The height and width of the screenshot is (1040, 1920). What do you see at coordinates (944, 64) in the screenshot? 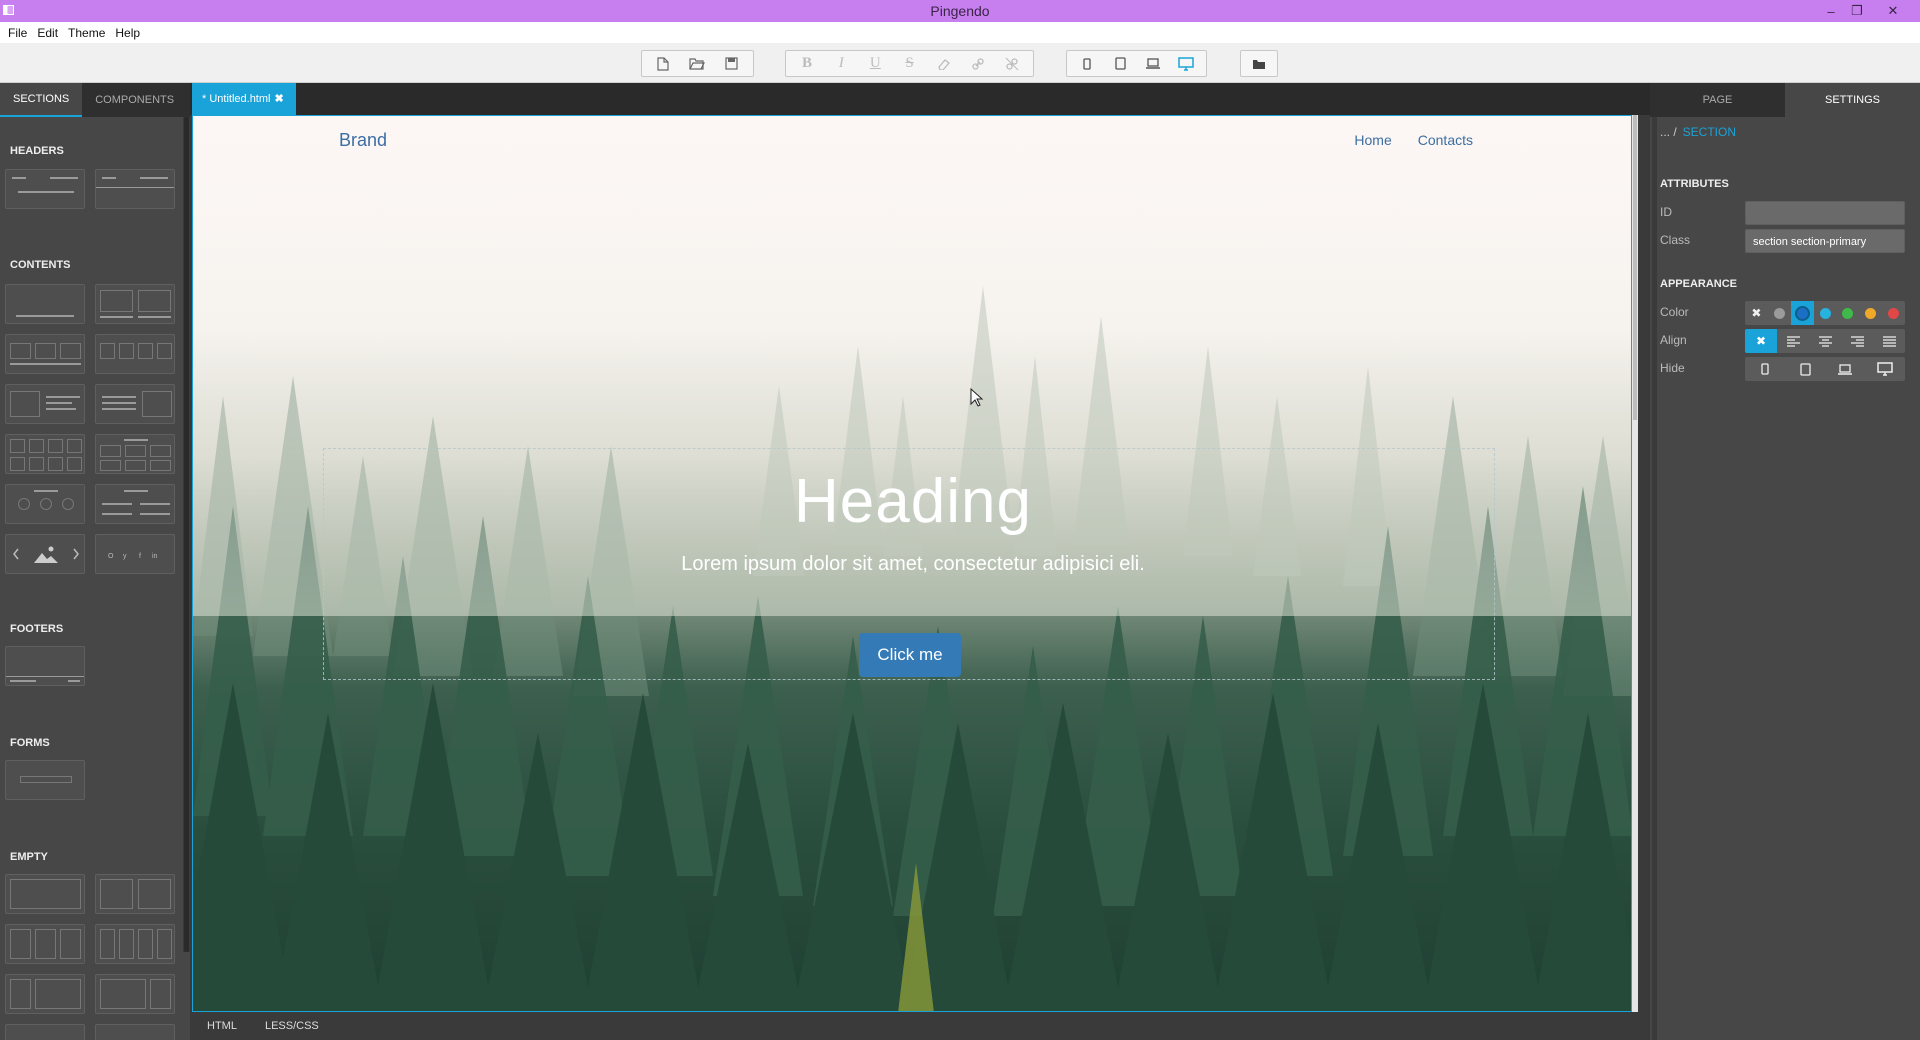
I see `eraser-icon` at bounding box center [944, 64].